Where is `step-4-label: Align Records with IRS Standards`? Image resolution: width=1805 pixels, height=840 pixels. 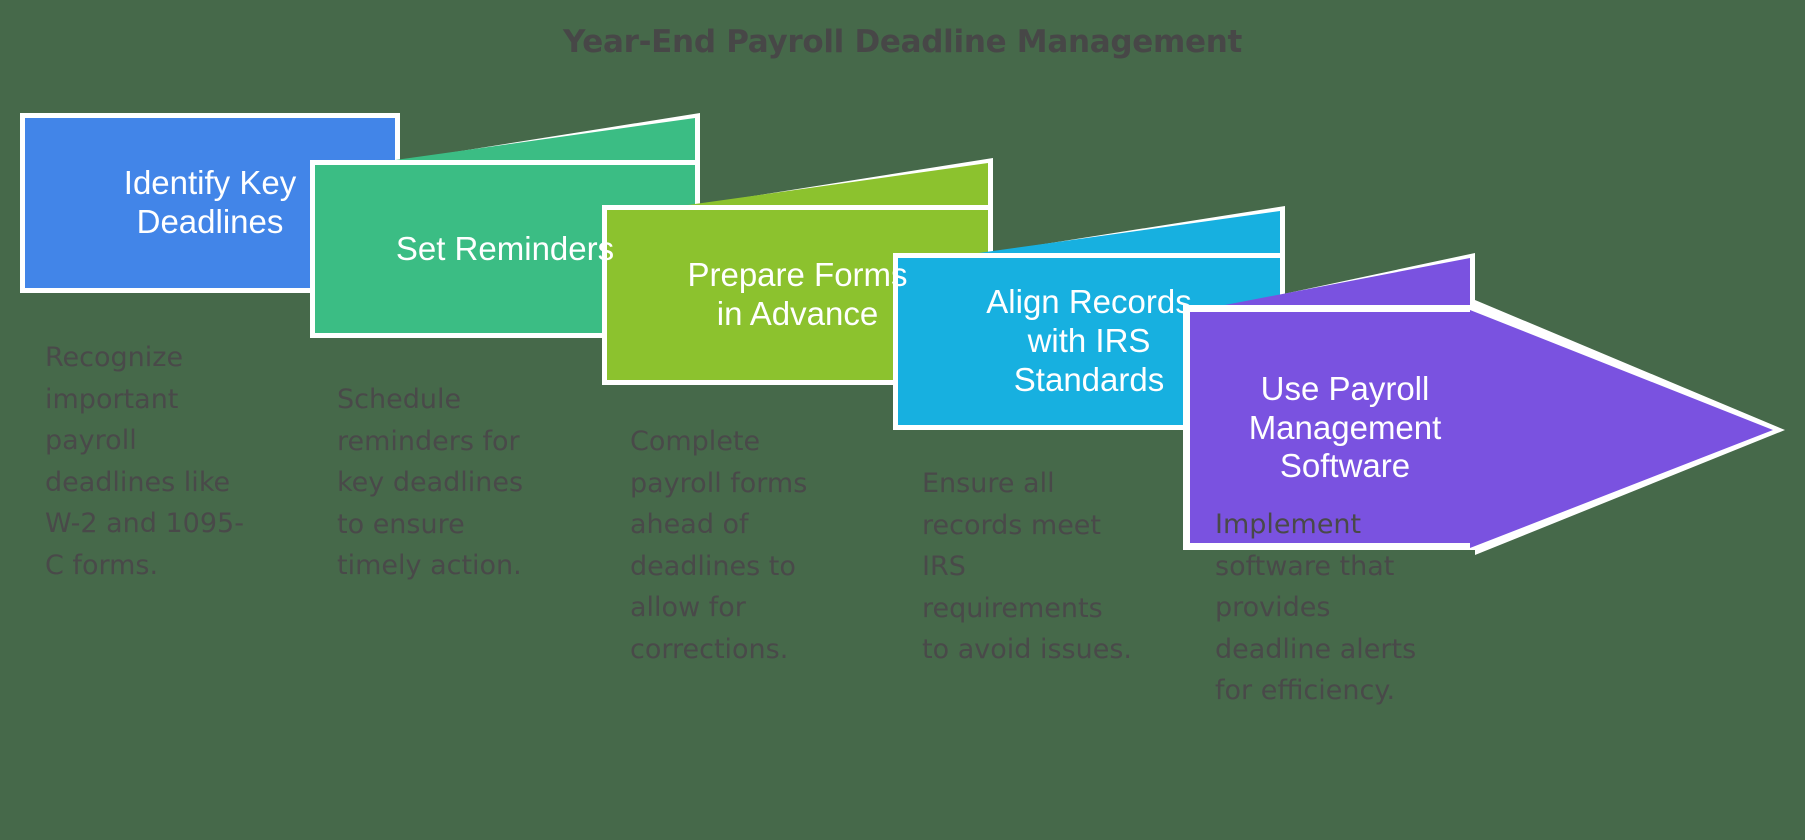
step-4-label: Align Records with IRS Standards is located at coordinates (1089, 340).